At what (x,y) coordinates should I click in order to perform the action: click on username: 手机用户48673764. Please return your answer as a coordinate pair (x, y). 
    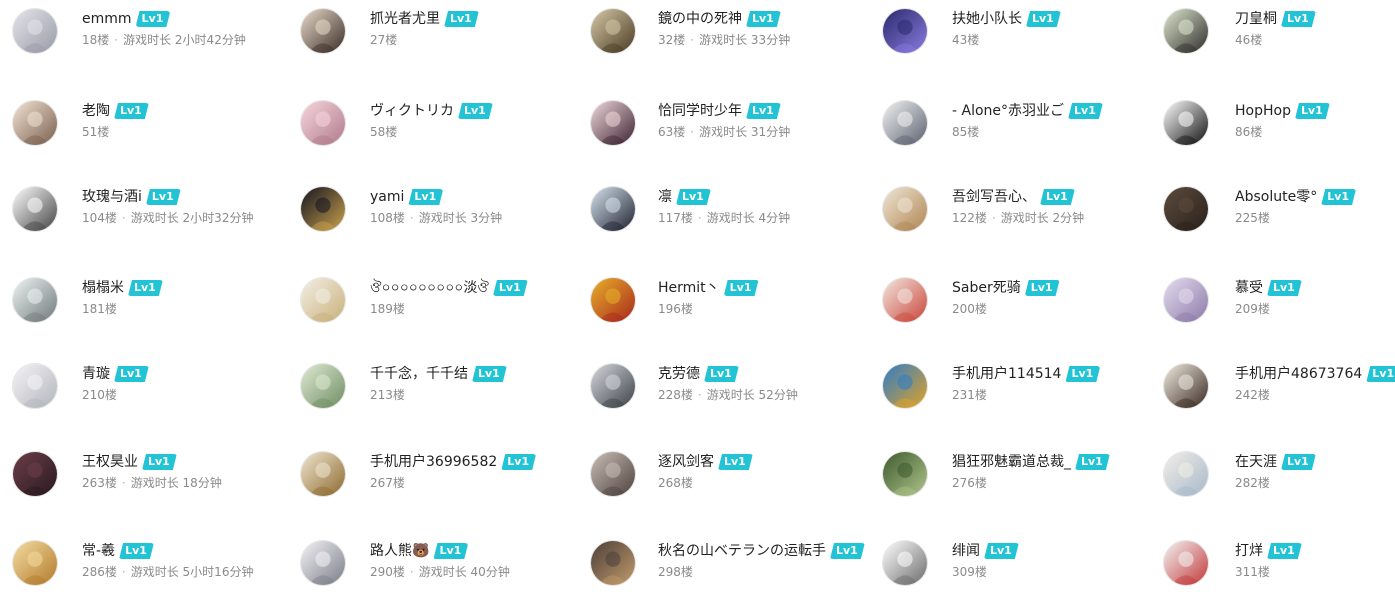
    Looking at the image, I should click on (1298, 374).